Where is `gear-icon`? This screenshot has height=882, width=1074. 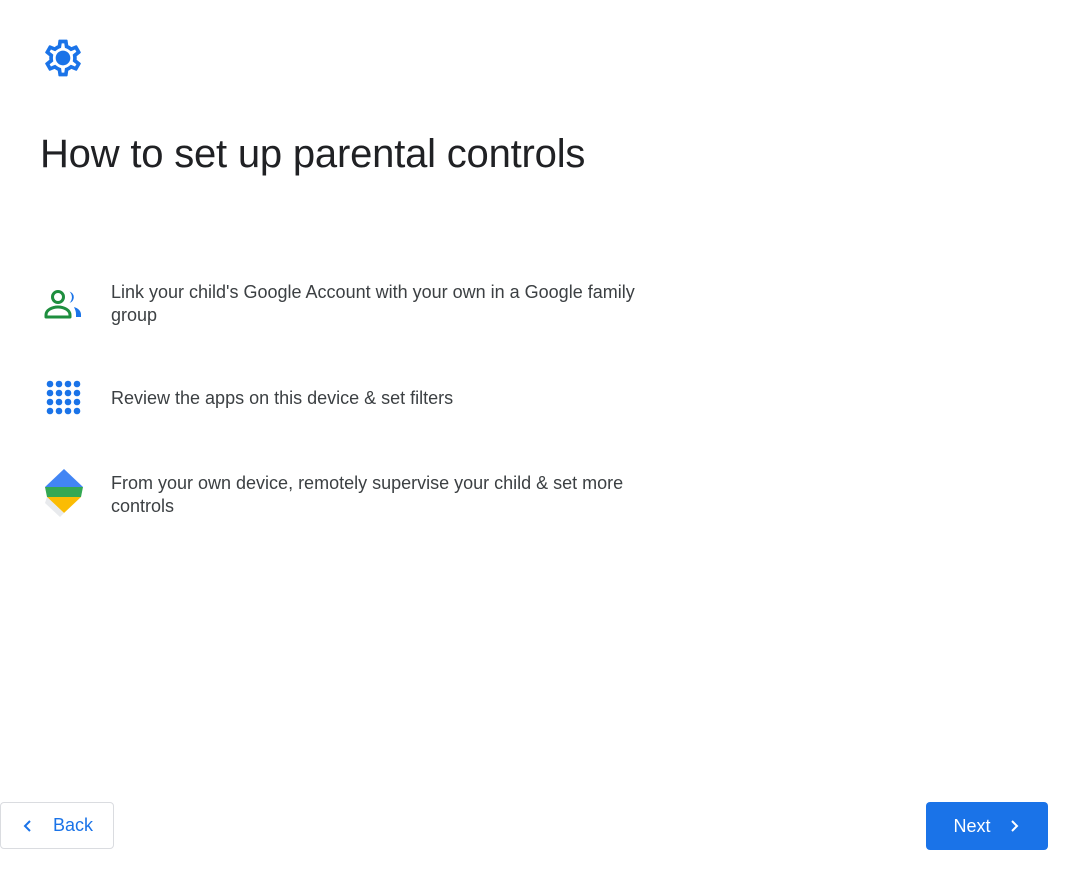
gear-icon is located at coordinates (63, 58).